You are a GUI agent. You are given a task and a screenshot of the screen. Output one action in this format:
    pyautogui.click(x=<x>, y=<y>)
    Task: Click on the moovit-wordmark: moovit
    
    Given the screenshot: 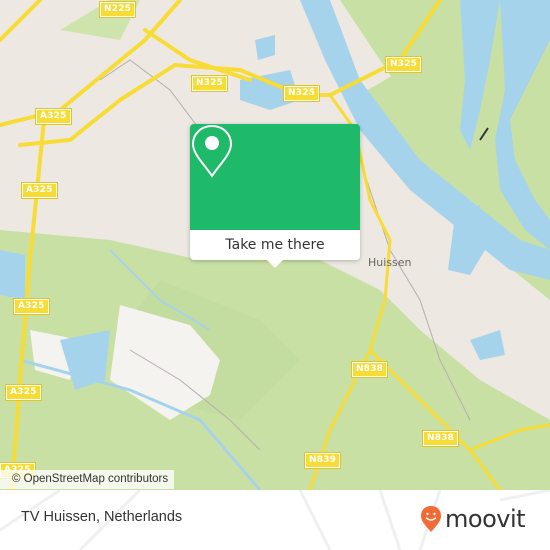 What is the action you would take?
    pyautogui.click(x=485, y=519)
    